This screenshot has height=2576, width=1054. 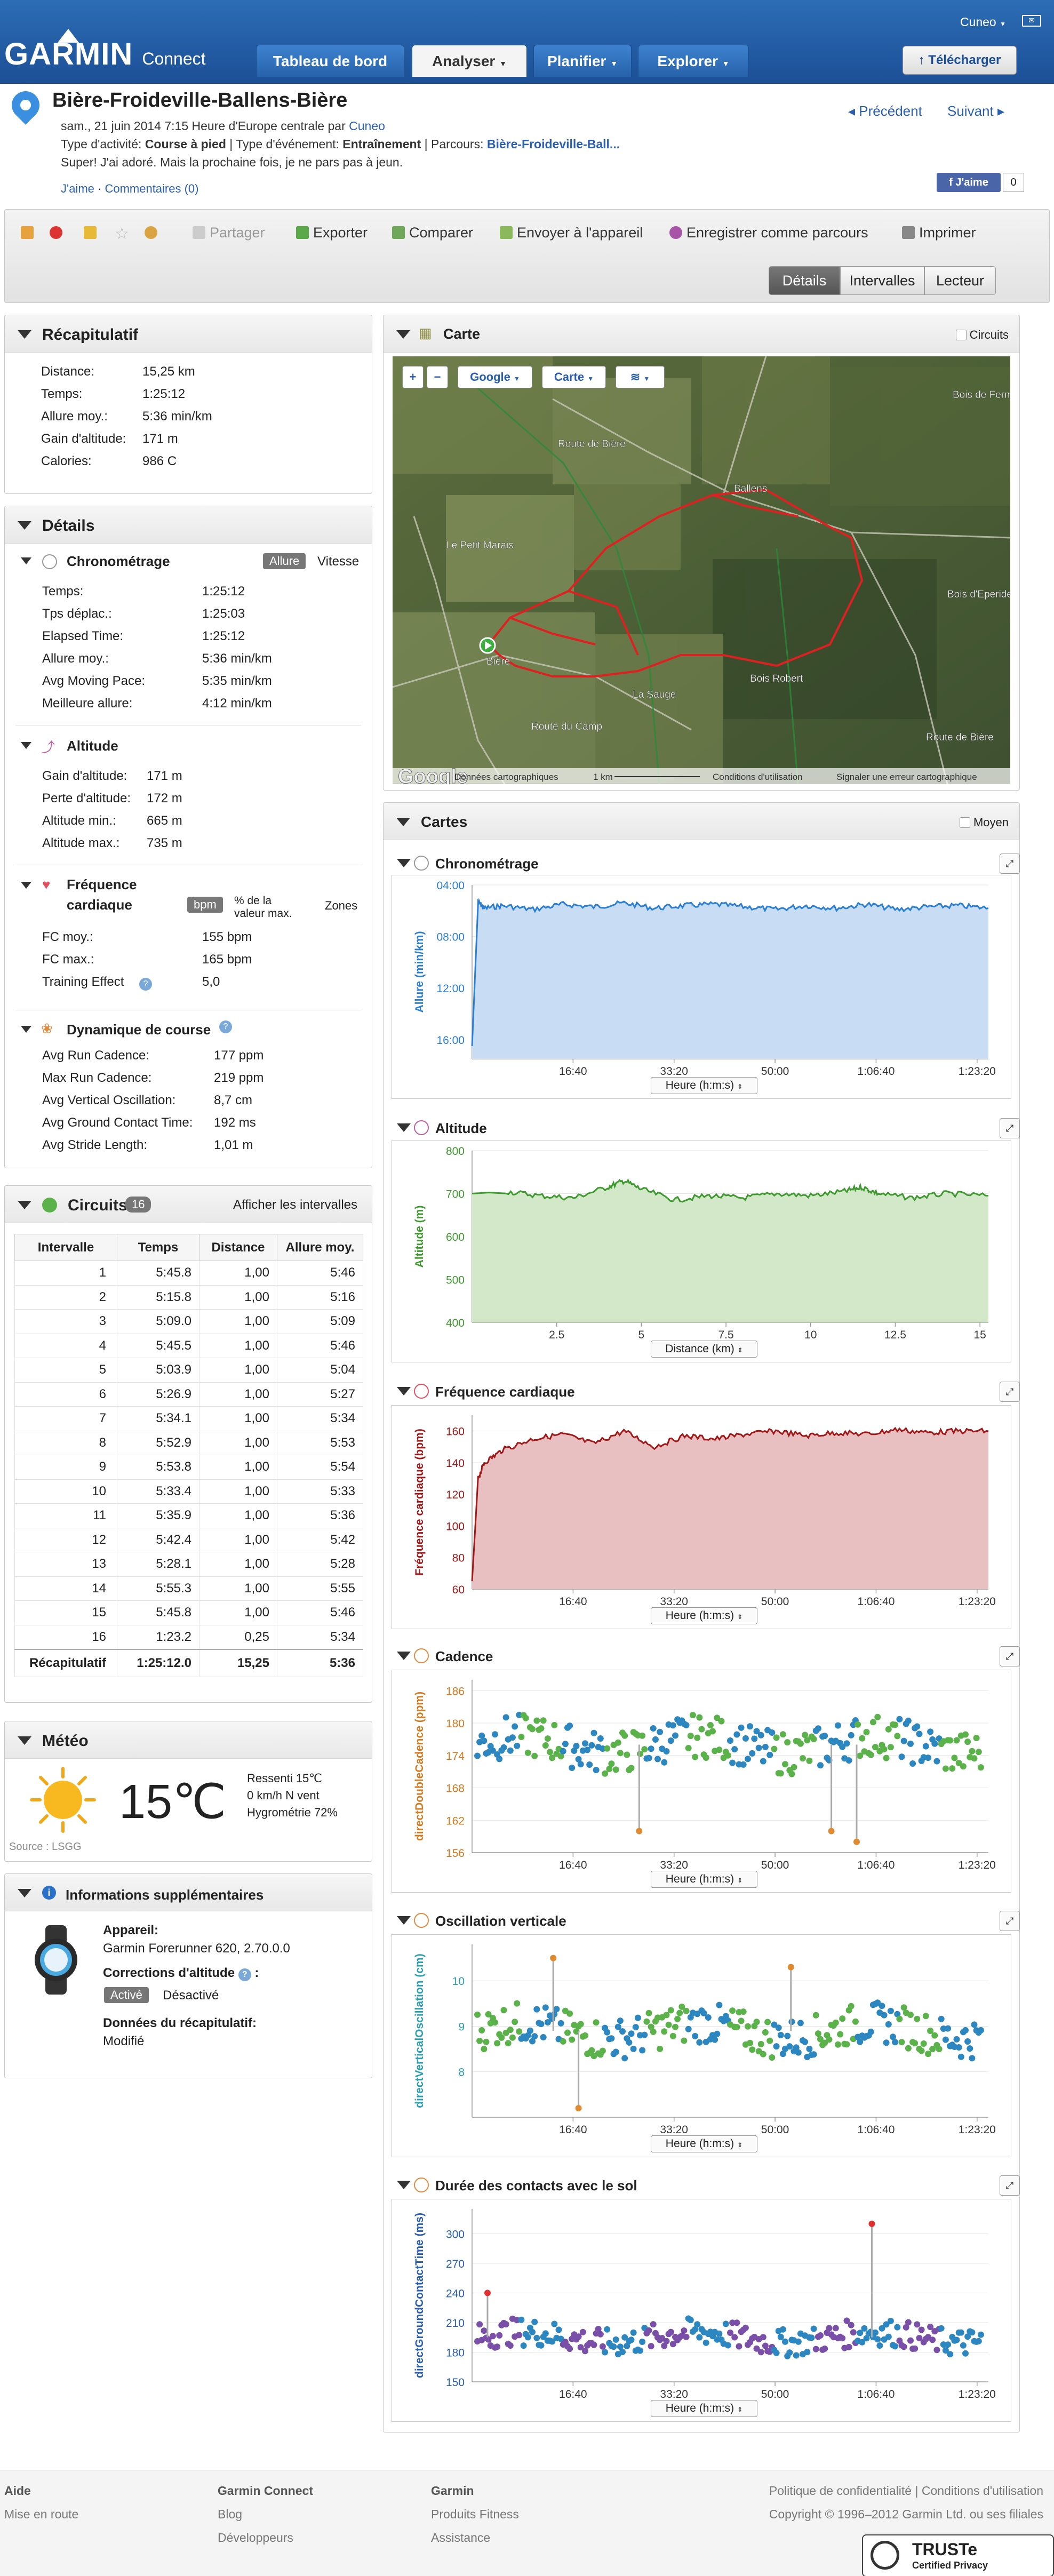 I want to click on speed-toggle: Vitesse, so click(x=338, y=561).